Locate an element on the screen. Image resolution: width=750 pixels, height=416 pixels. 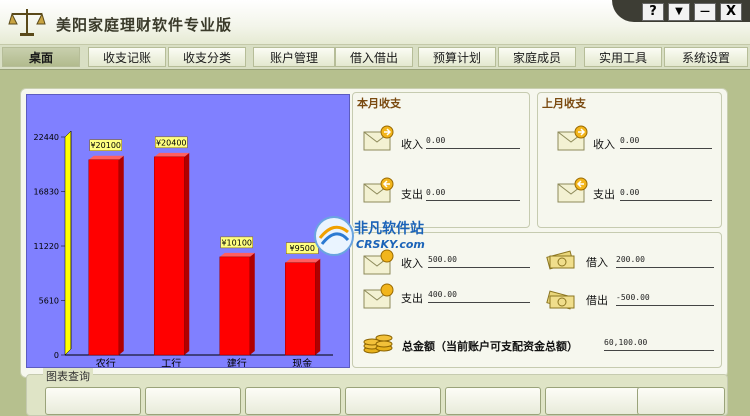
income-envelope-icon is located at coordinates (378, 138).